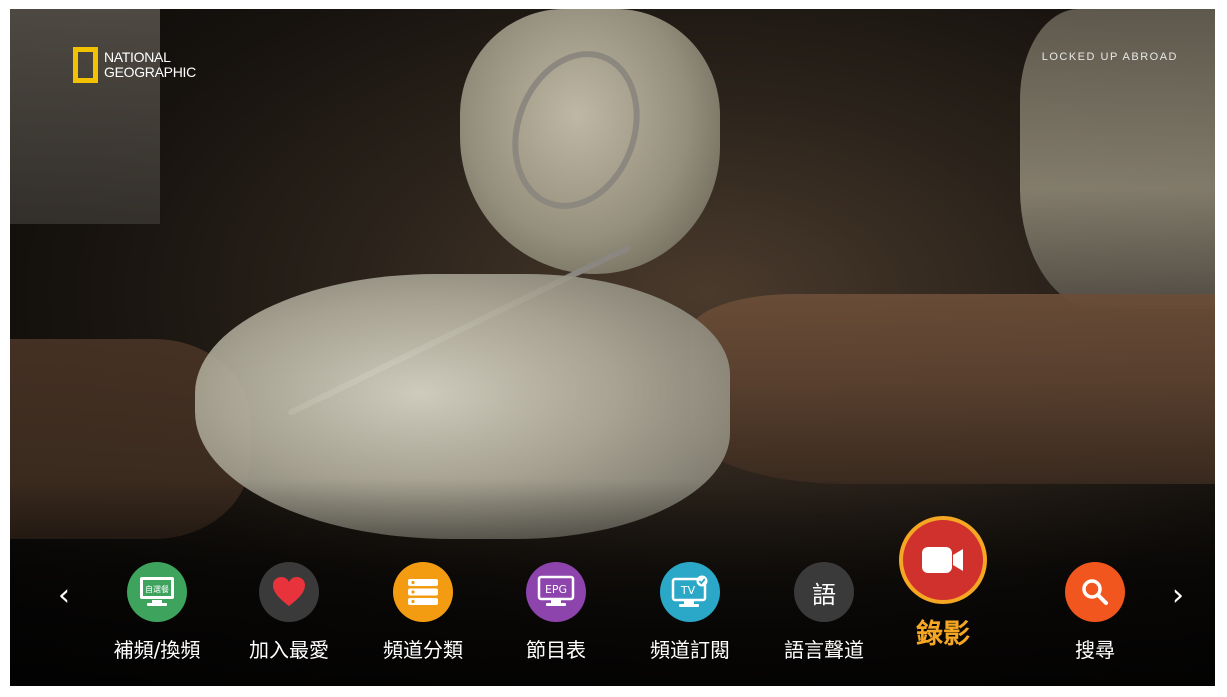  What do you see at coordinates (1095, 592) in the screenshot?
I see `search-icon` at bounding box center [1095, 592].